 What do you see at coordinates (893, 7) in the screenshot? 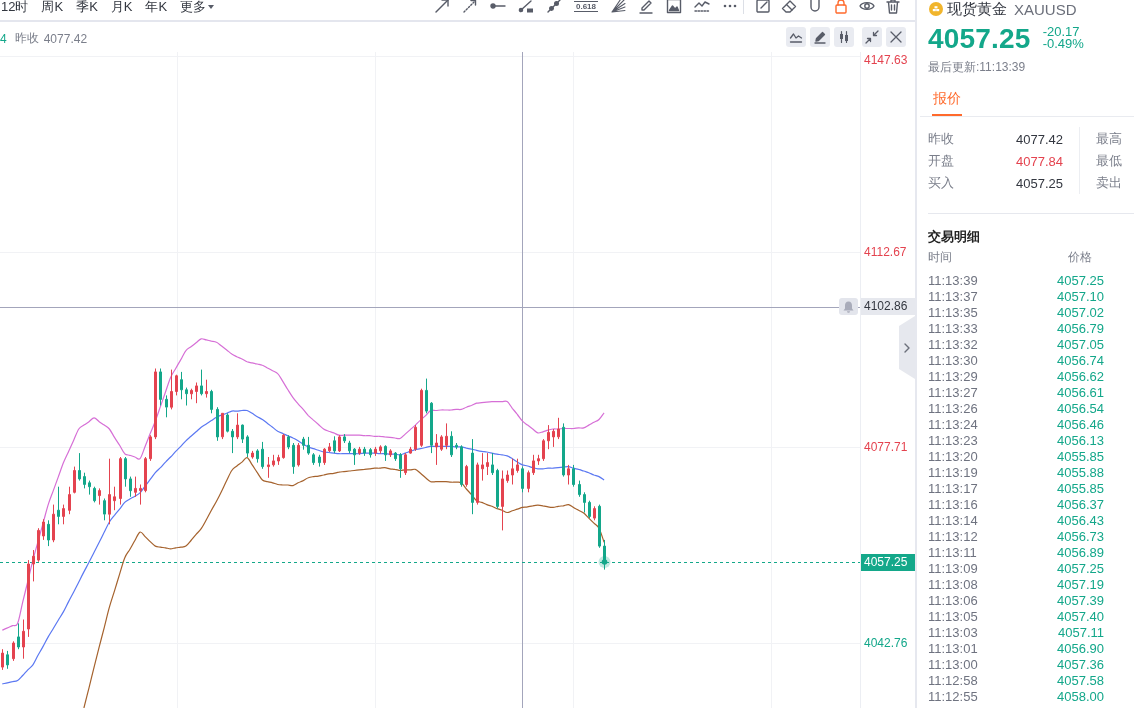
I see `trash-icon` at bounding box center [893, 7].